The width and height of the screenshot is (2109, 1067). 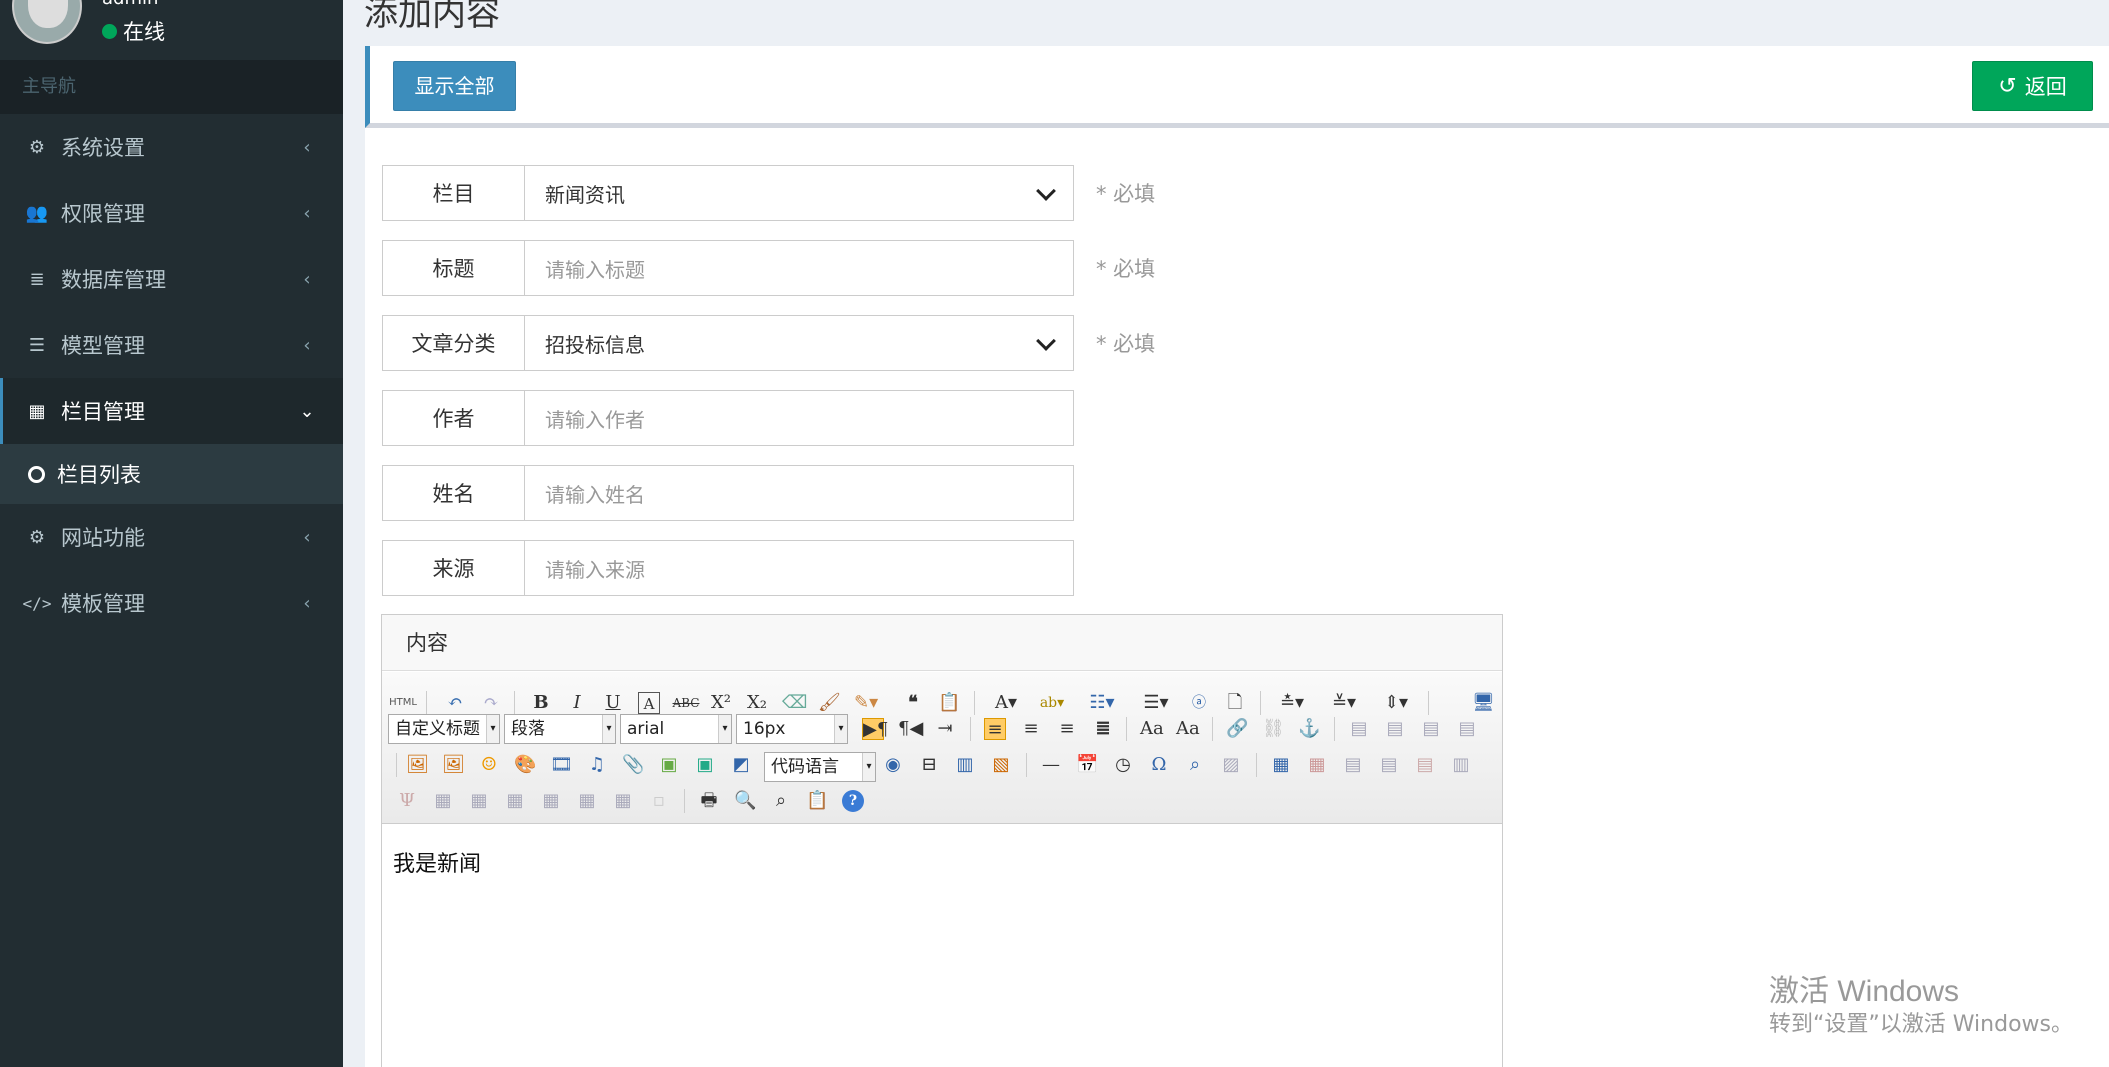 What do you see at coordinates (437, 862) in the screenshot?
I see `editor-content: 我是新闻` at bounding box center [437, 862].